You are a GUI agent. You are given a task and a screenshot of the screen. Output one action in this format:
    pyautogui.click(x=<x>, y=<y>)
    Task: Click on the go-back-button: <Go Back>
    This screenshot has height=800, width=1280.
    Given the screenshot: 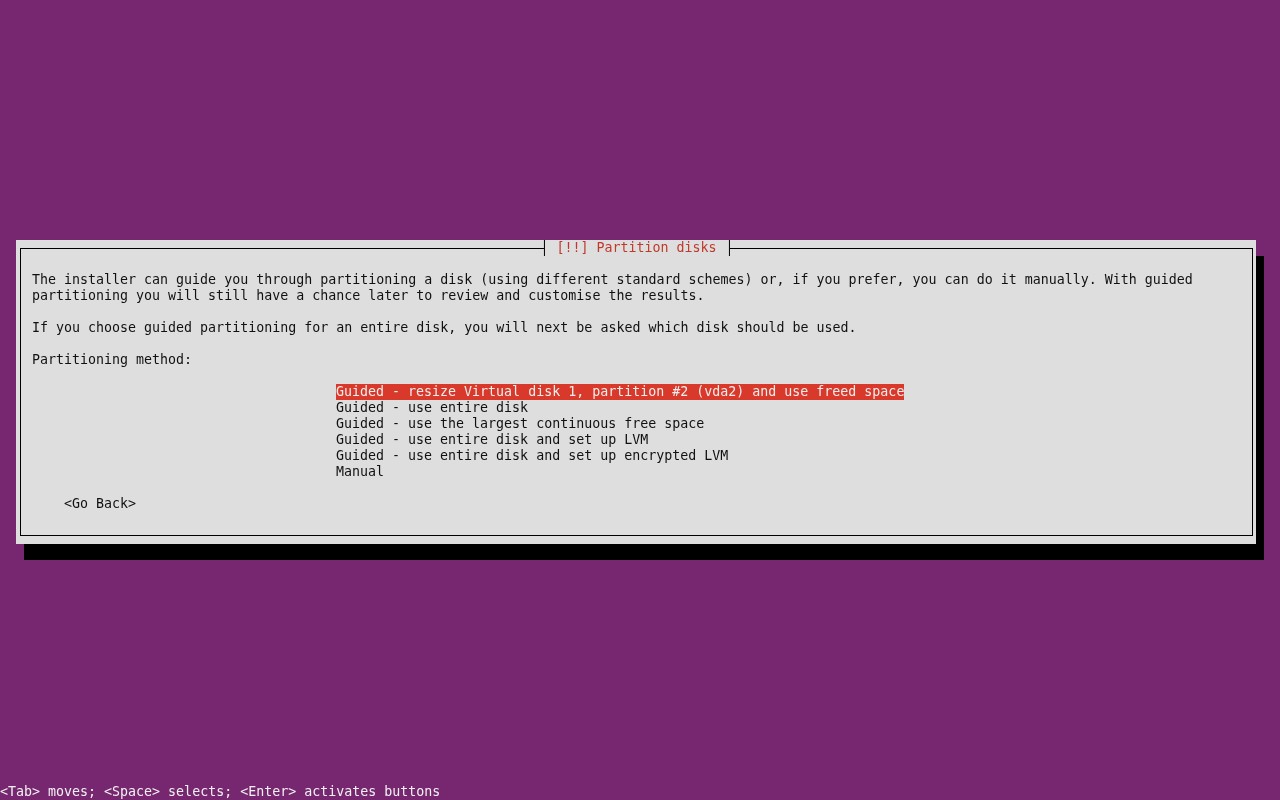 What is the action you would take?
    pyautogui.click(x=100, y=504)
    